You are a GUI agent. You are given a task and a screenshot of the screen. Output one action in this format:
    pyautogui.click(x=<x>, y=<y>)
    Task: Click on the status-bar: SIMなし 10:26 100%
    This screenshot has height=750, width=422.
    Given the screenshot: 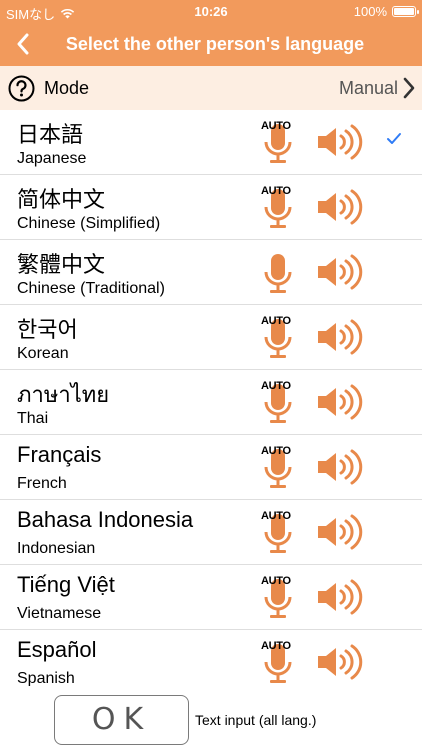 What is the action you would take?
    pyautogui.click(x=211, y=11)
    